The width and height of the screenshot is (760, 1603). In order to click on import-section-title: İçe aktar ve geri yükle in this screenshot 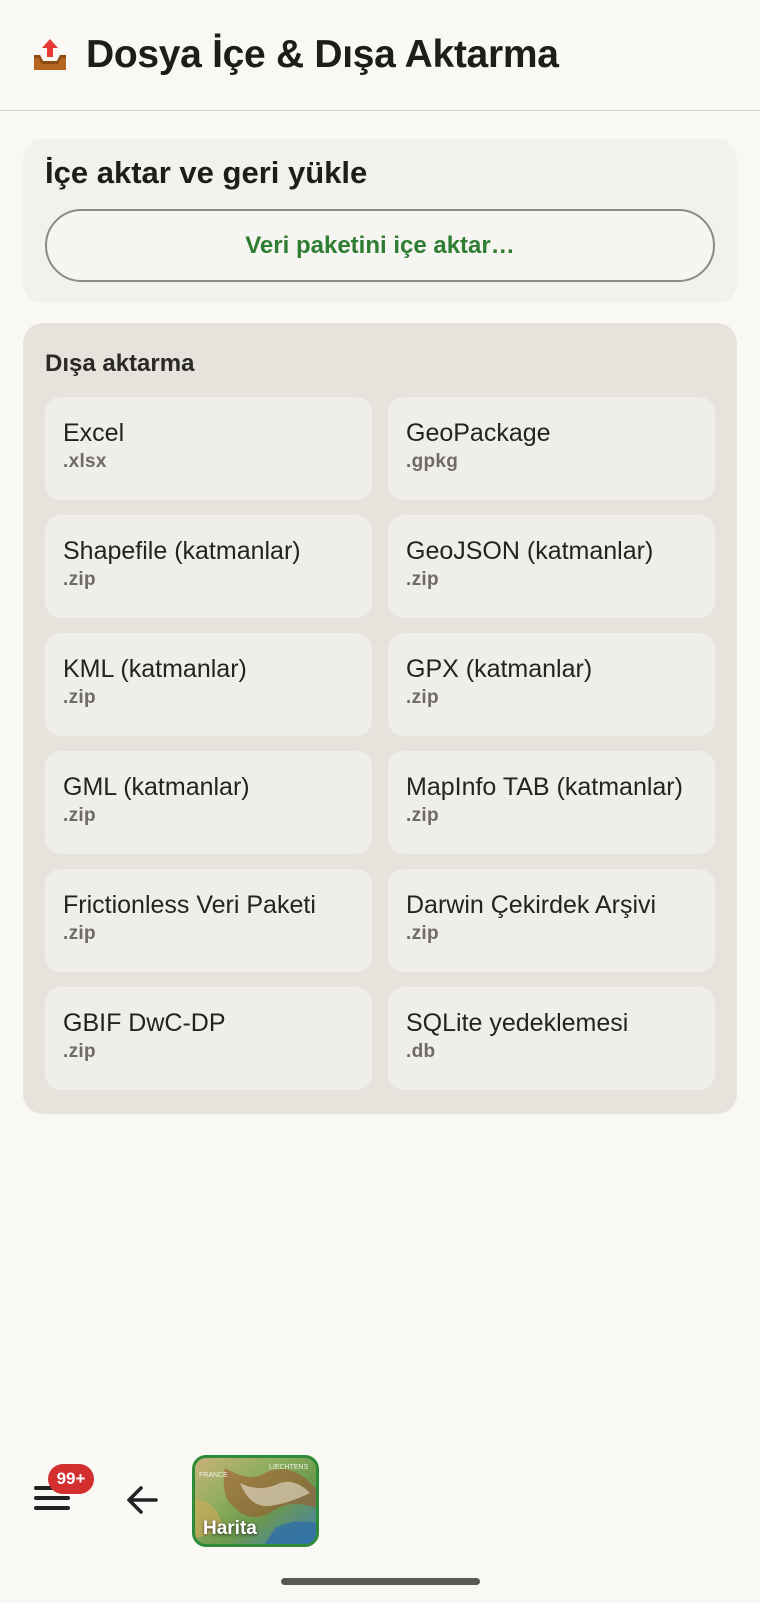, I will do `click(206, 172)`.